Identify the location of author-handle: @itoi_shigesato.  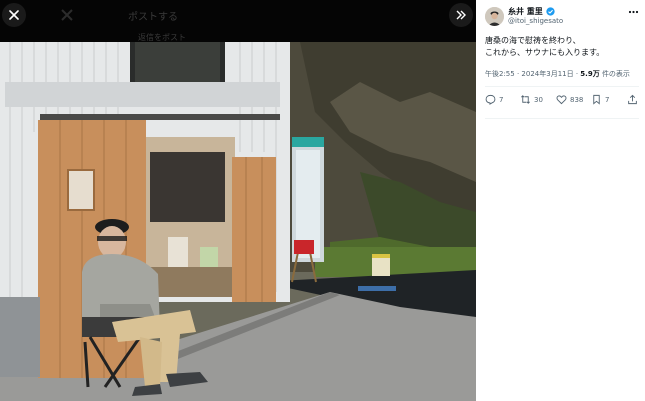
(535, 21).